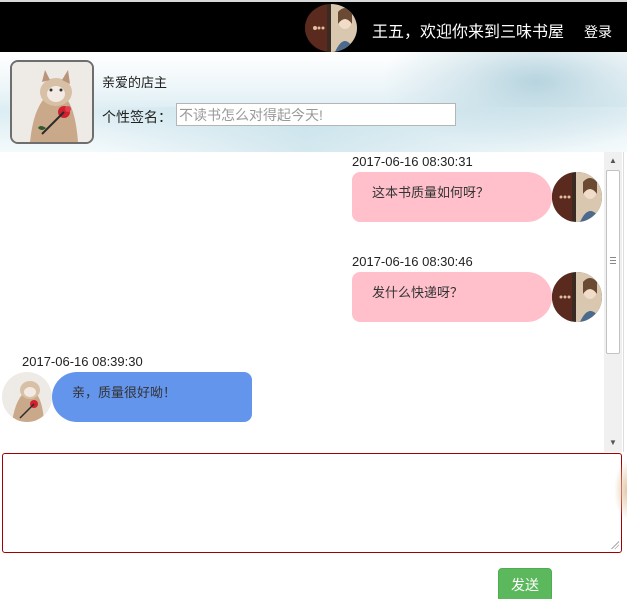 The image size is (627, 599). What do you see at coordinates (316, 114) in the screenshot?
I see `signature-input` at bounding box center [316, 114].